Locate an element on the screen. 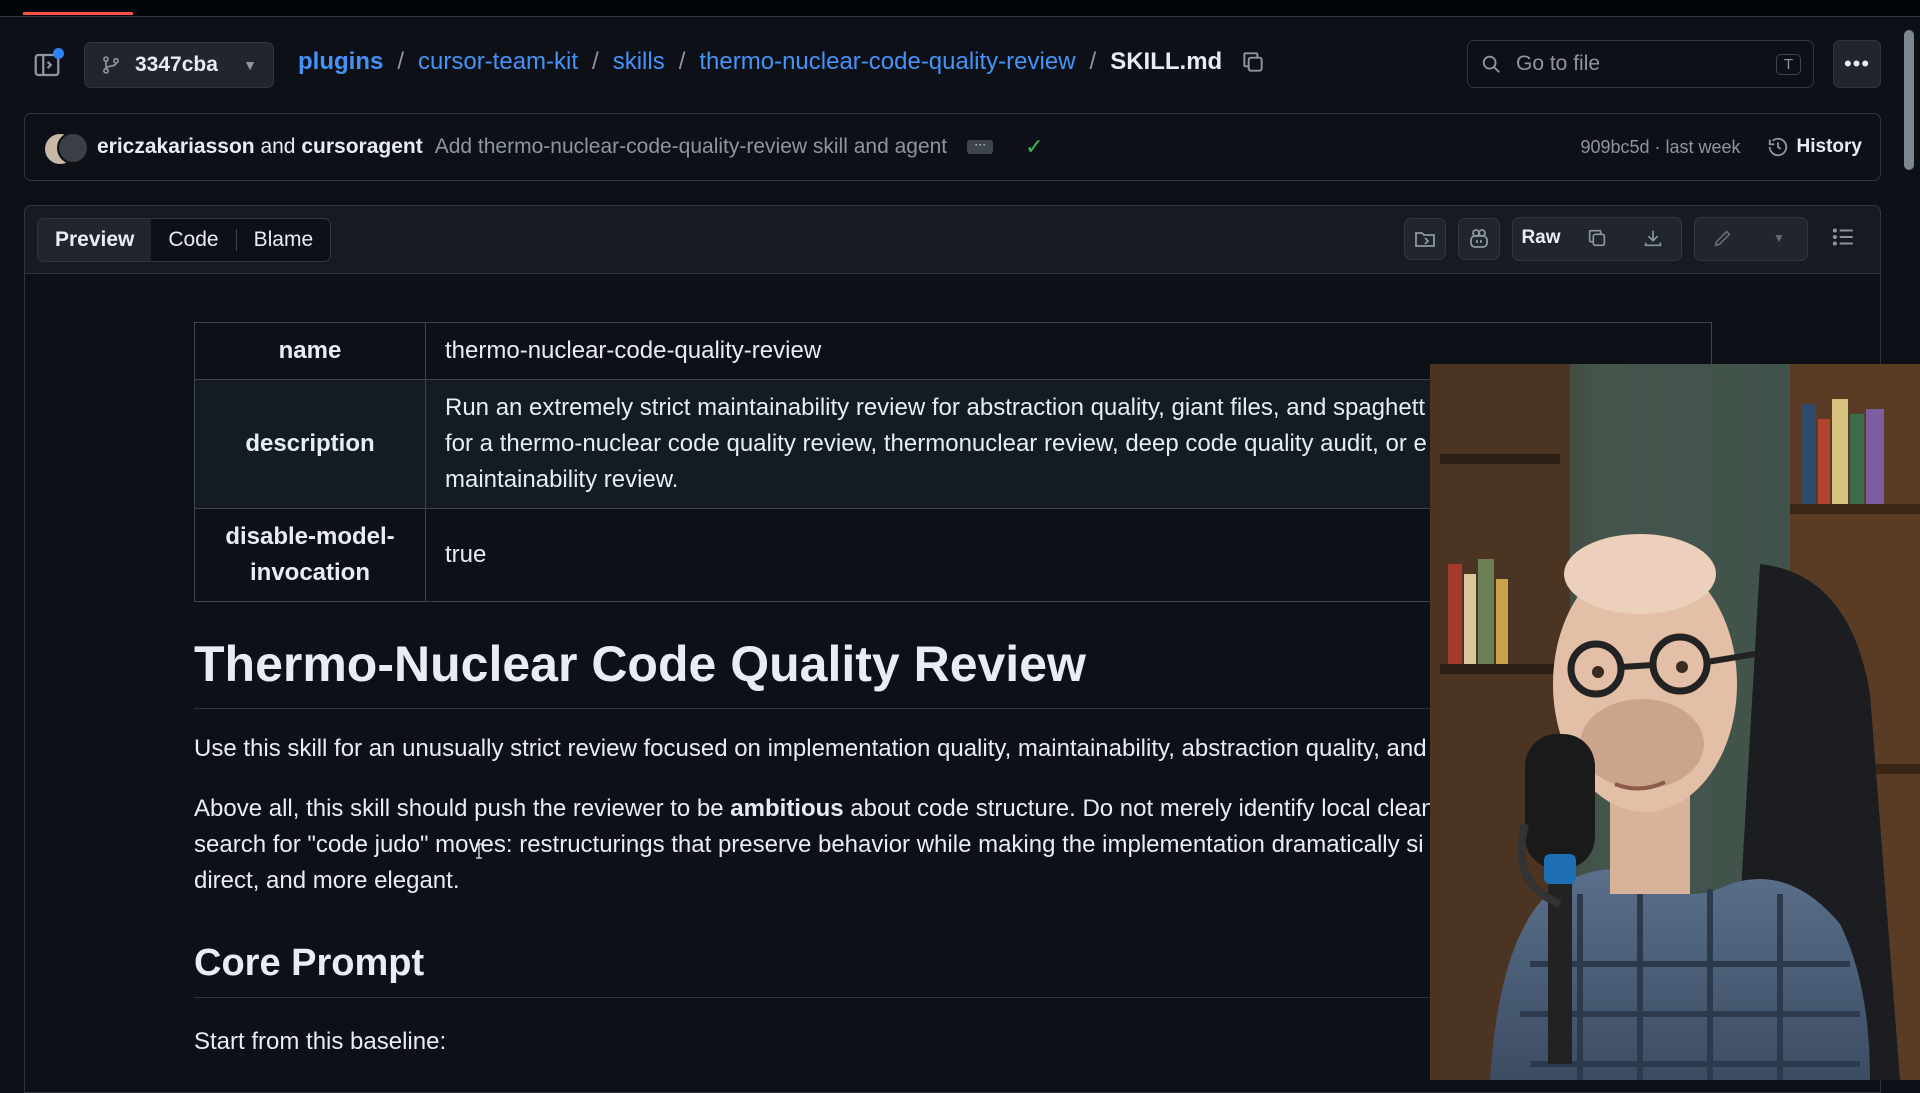 The image size is (1920, 1093). author-avatars is located at coordinates (66, 148).